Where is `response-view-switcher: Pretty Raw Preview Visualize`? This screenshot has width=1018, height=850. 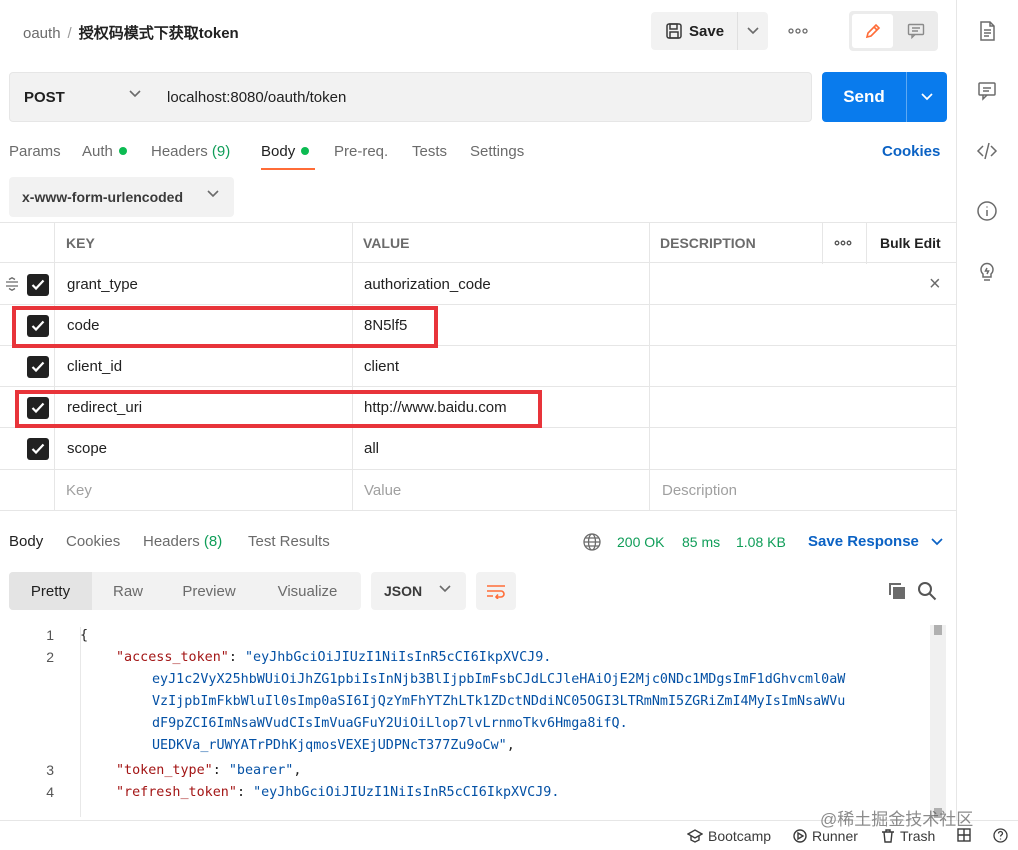 response-view-switcher: Pretty Raw Preview Visualize is located at coordinates (185, 591).